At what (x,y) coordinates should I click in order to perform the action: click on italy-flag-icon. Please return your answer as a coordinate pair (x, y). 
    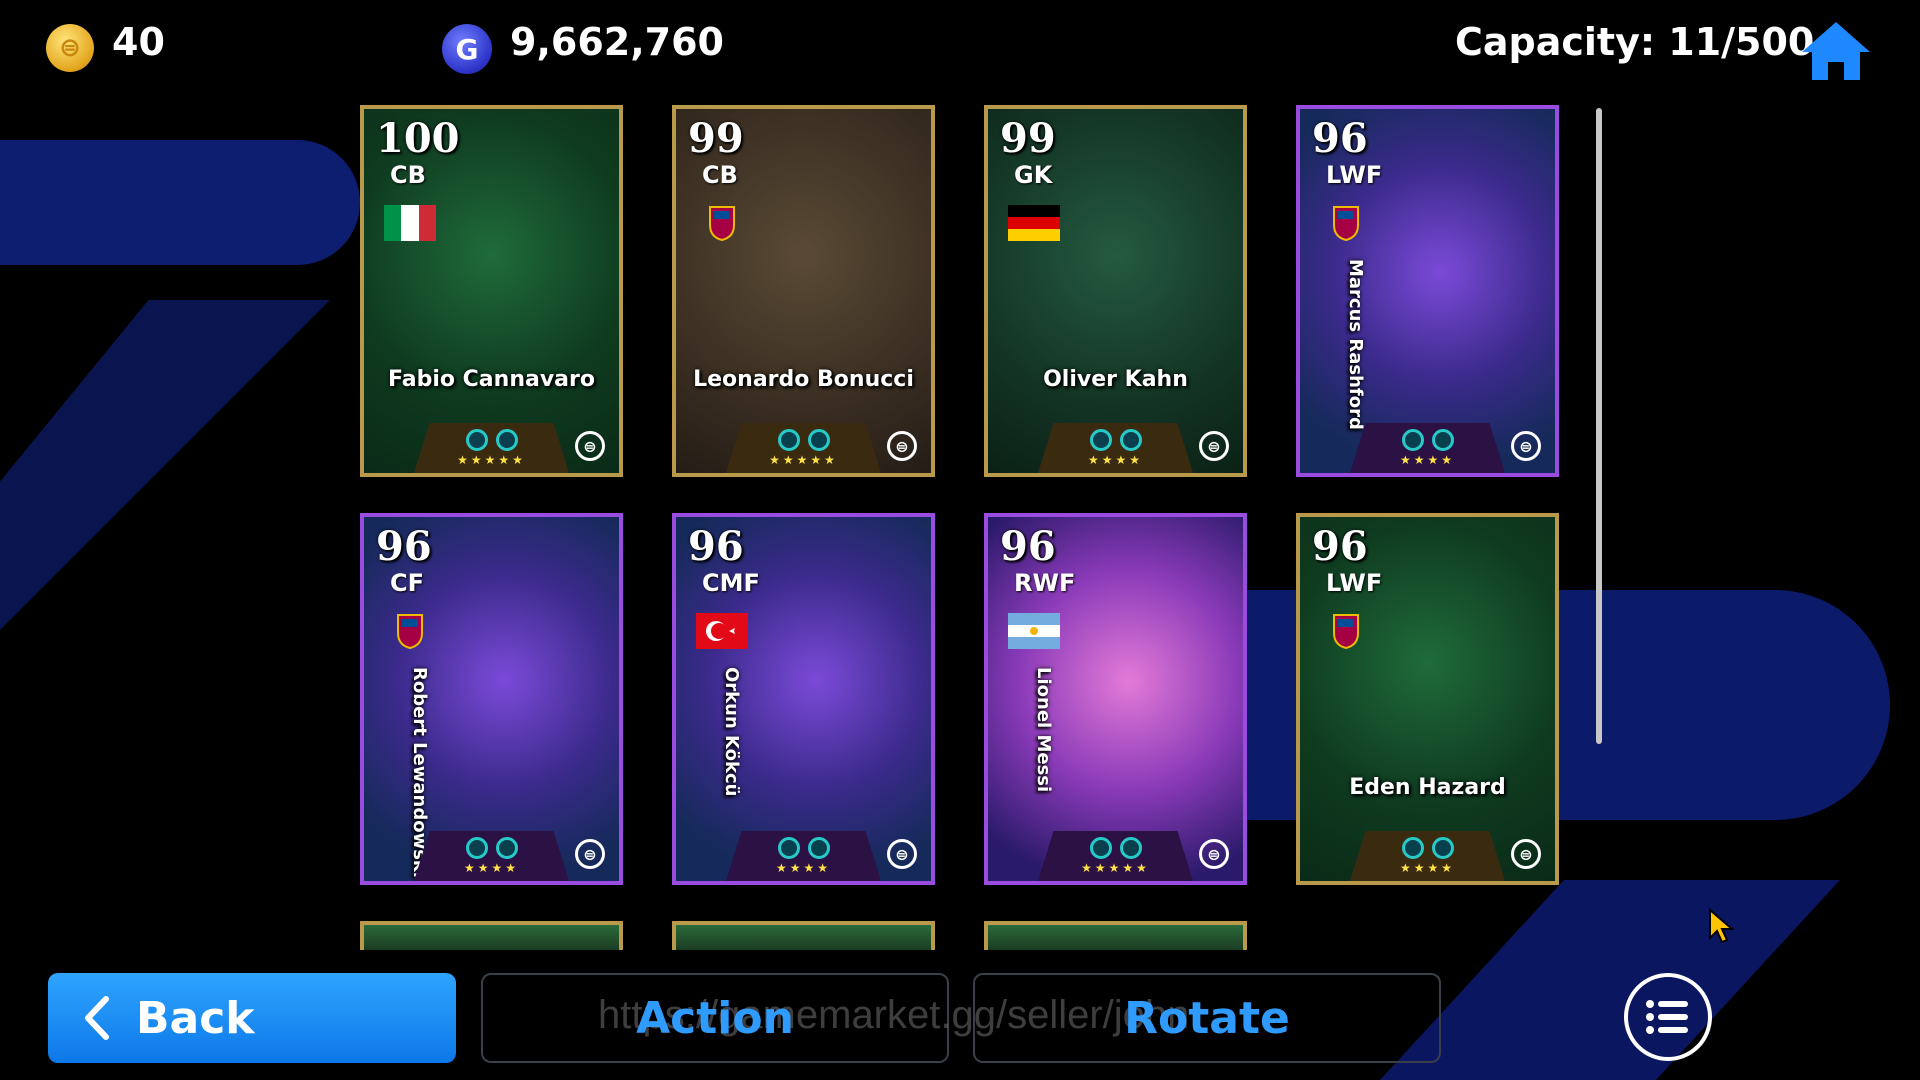
    Looking at the image, I should click on (410, 223).